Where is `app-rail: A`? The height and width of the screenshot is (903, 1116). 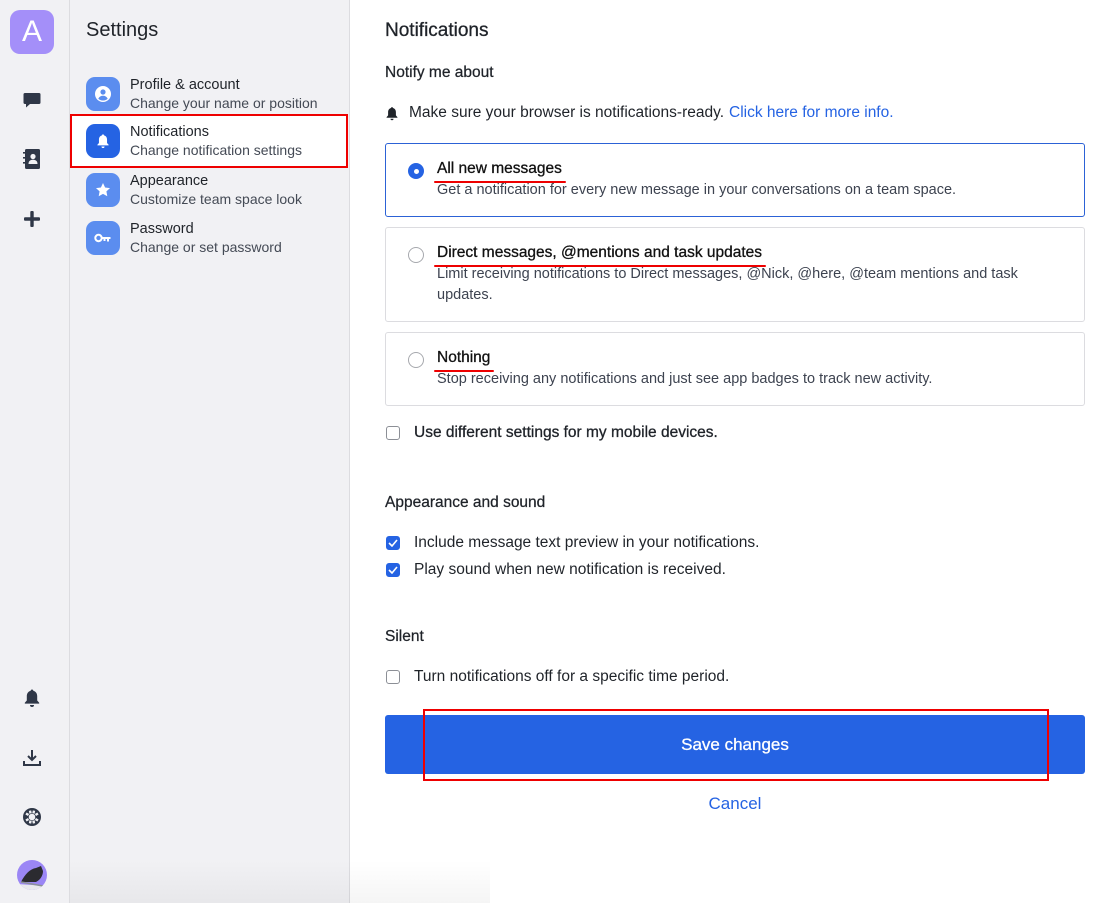 app-rail: A is located at coordinates (35, 451).